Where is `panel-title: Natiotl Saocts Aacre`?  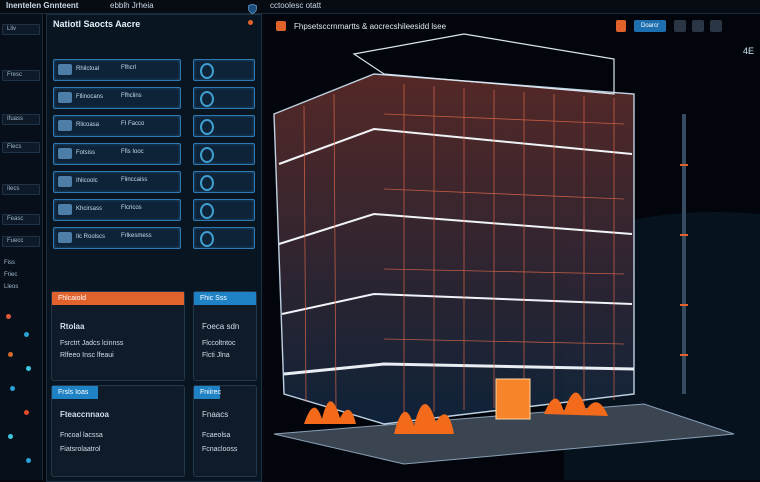 panel-title: Natiotl Saocts Aacre is located at coordinates (97, 24).